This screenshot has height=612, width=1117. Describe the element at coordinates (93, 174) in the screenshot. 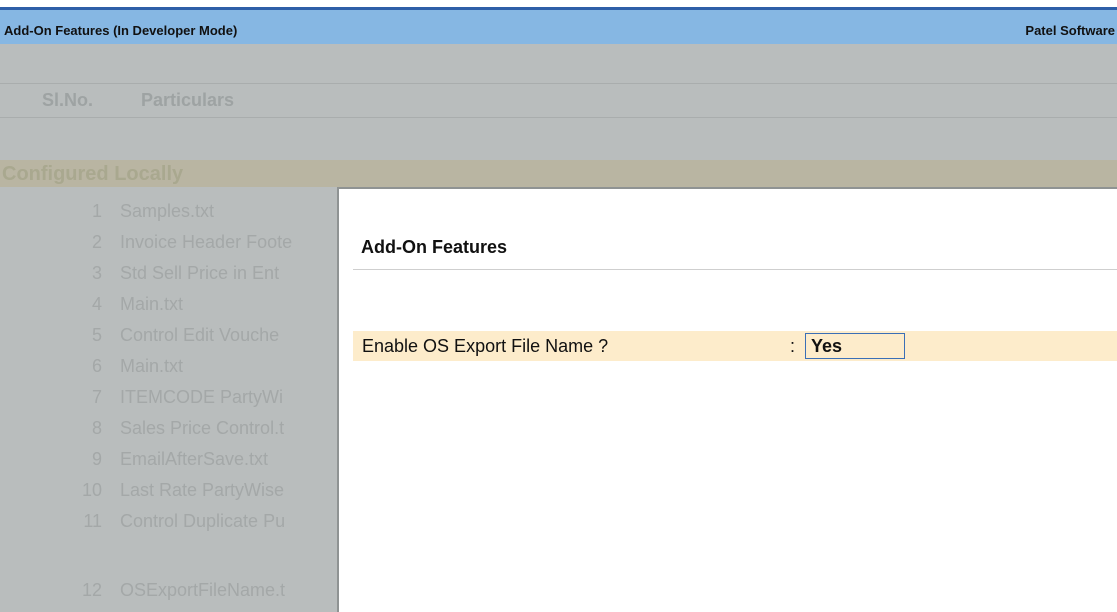

I see `section-label: Configured Locally` at that location.